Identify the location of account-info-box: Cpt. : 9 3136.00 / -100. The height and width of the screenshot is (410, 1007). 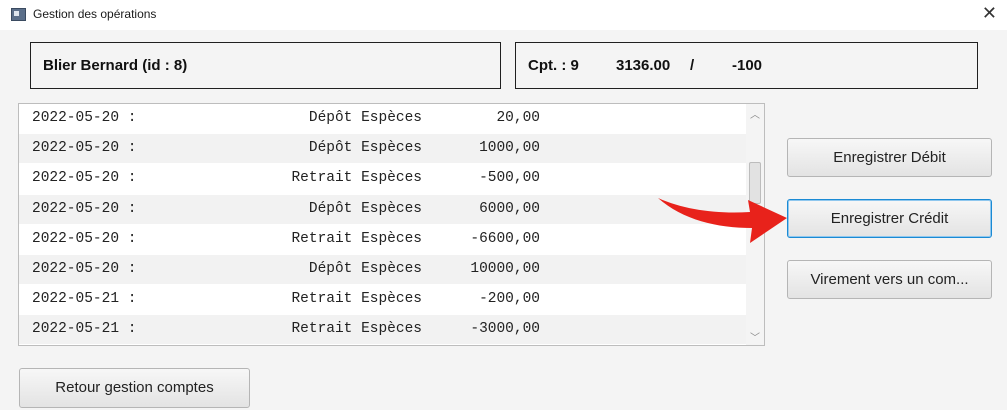
(746, 65).